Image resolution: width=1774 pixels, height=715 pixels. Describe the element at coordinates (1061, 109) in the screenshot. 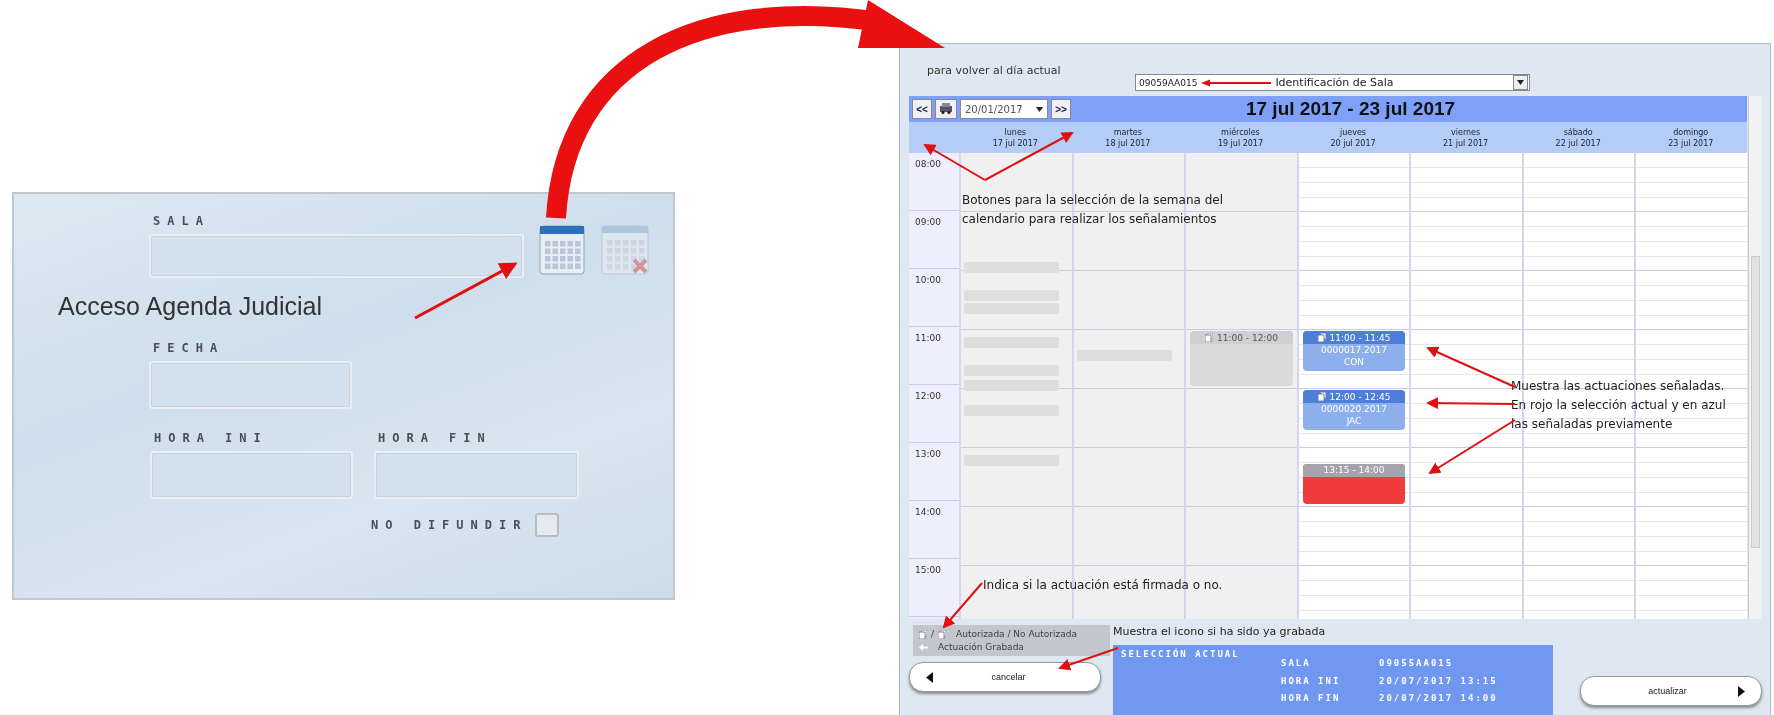

I see `next-week-button: >>` at that location.